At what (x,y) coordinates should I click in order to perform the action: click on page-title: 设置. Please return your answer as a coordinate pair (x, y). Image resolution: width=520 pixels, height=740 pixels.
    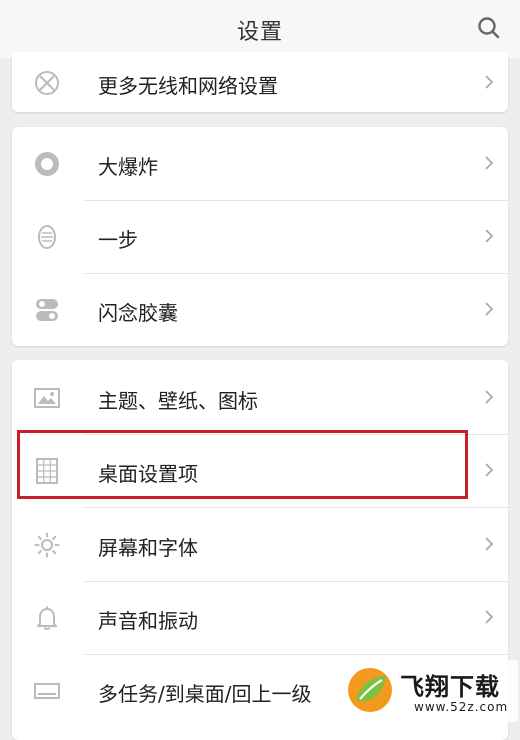
    Looking at the image, I should click on (259, 32).